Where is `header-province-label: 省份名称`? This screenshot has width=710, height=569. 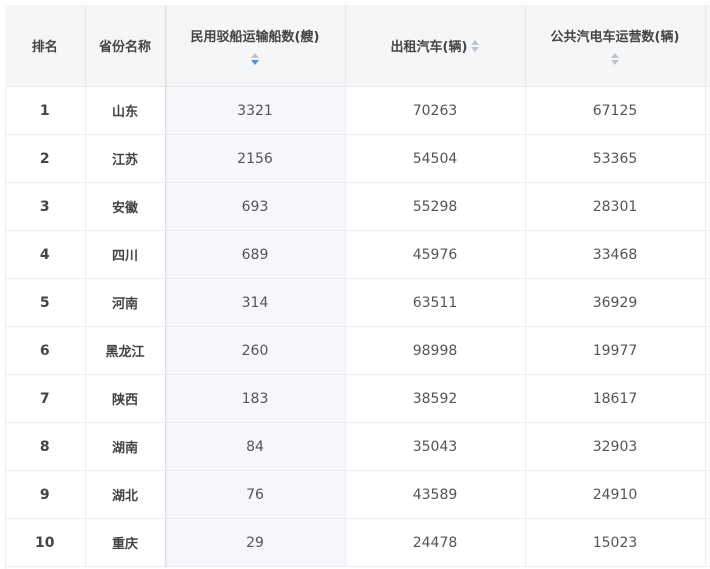 header-province-label: 省份名称 is located at coordinates (124, 47).